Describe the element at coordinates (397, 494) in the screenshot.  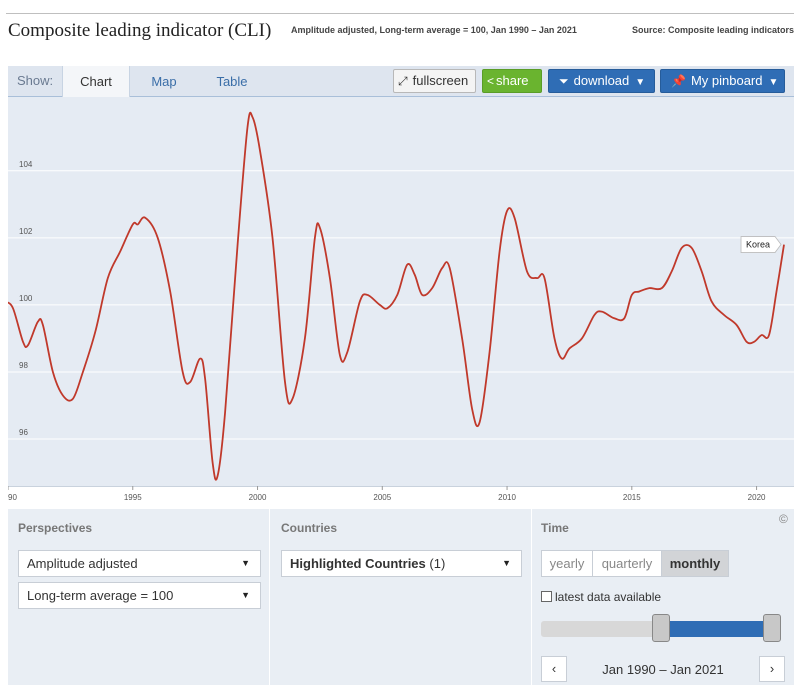
I see `x-axis-svg: 1990 1995 2000 2005 2010 2015 2020` at that location.